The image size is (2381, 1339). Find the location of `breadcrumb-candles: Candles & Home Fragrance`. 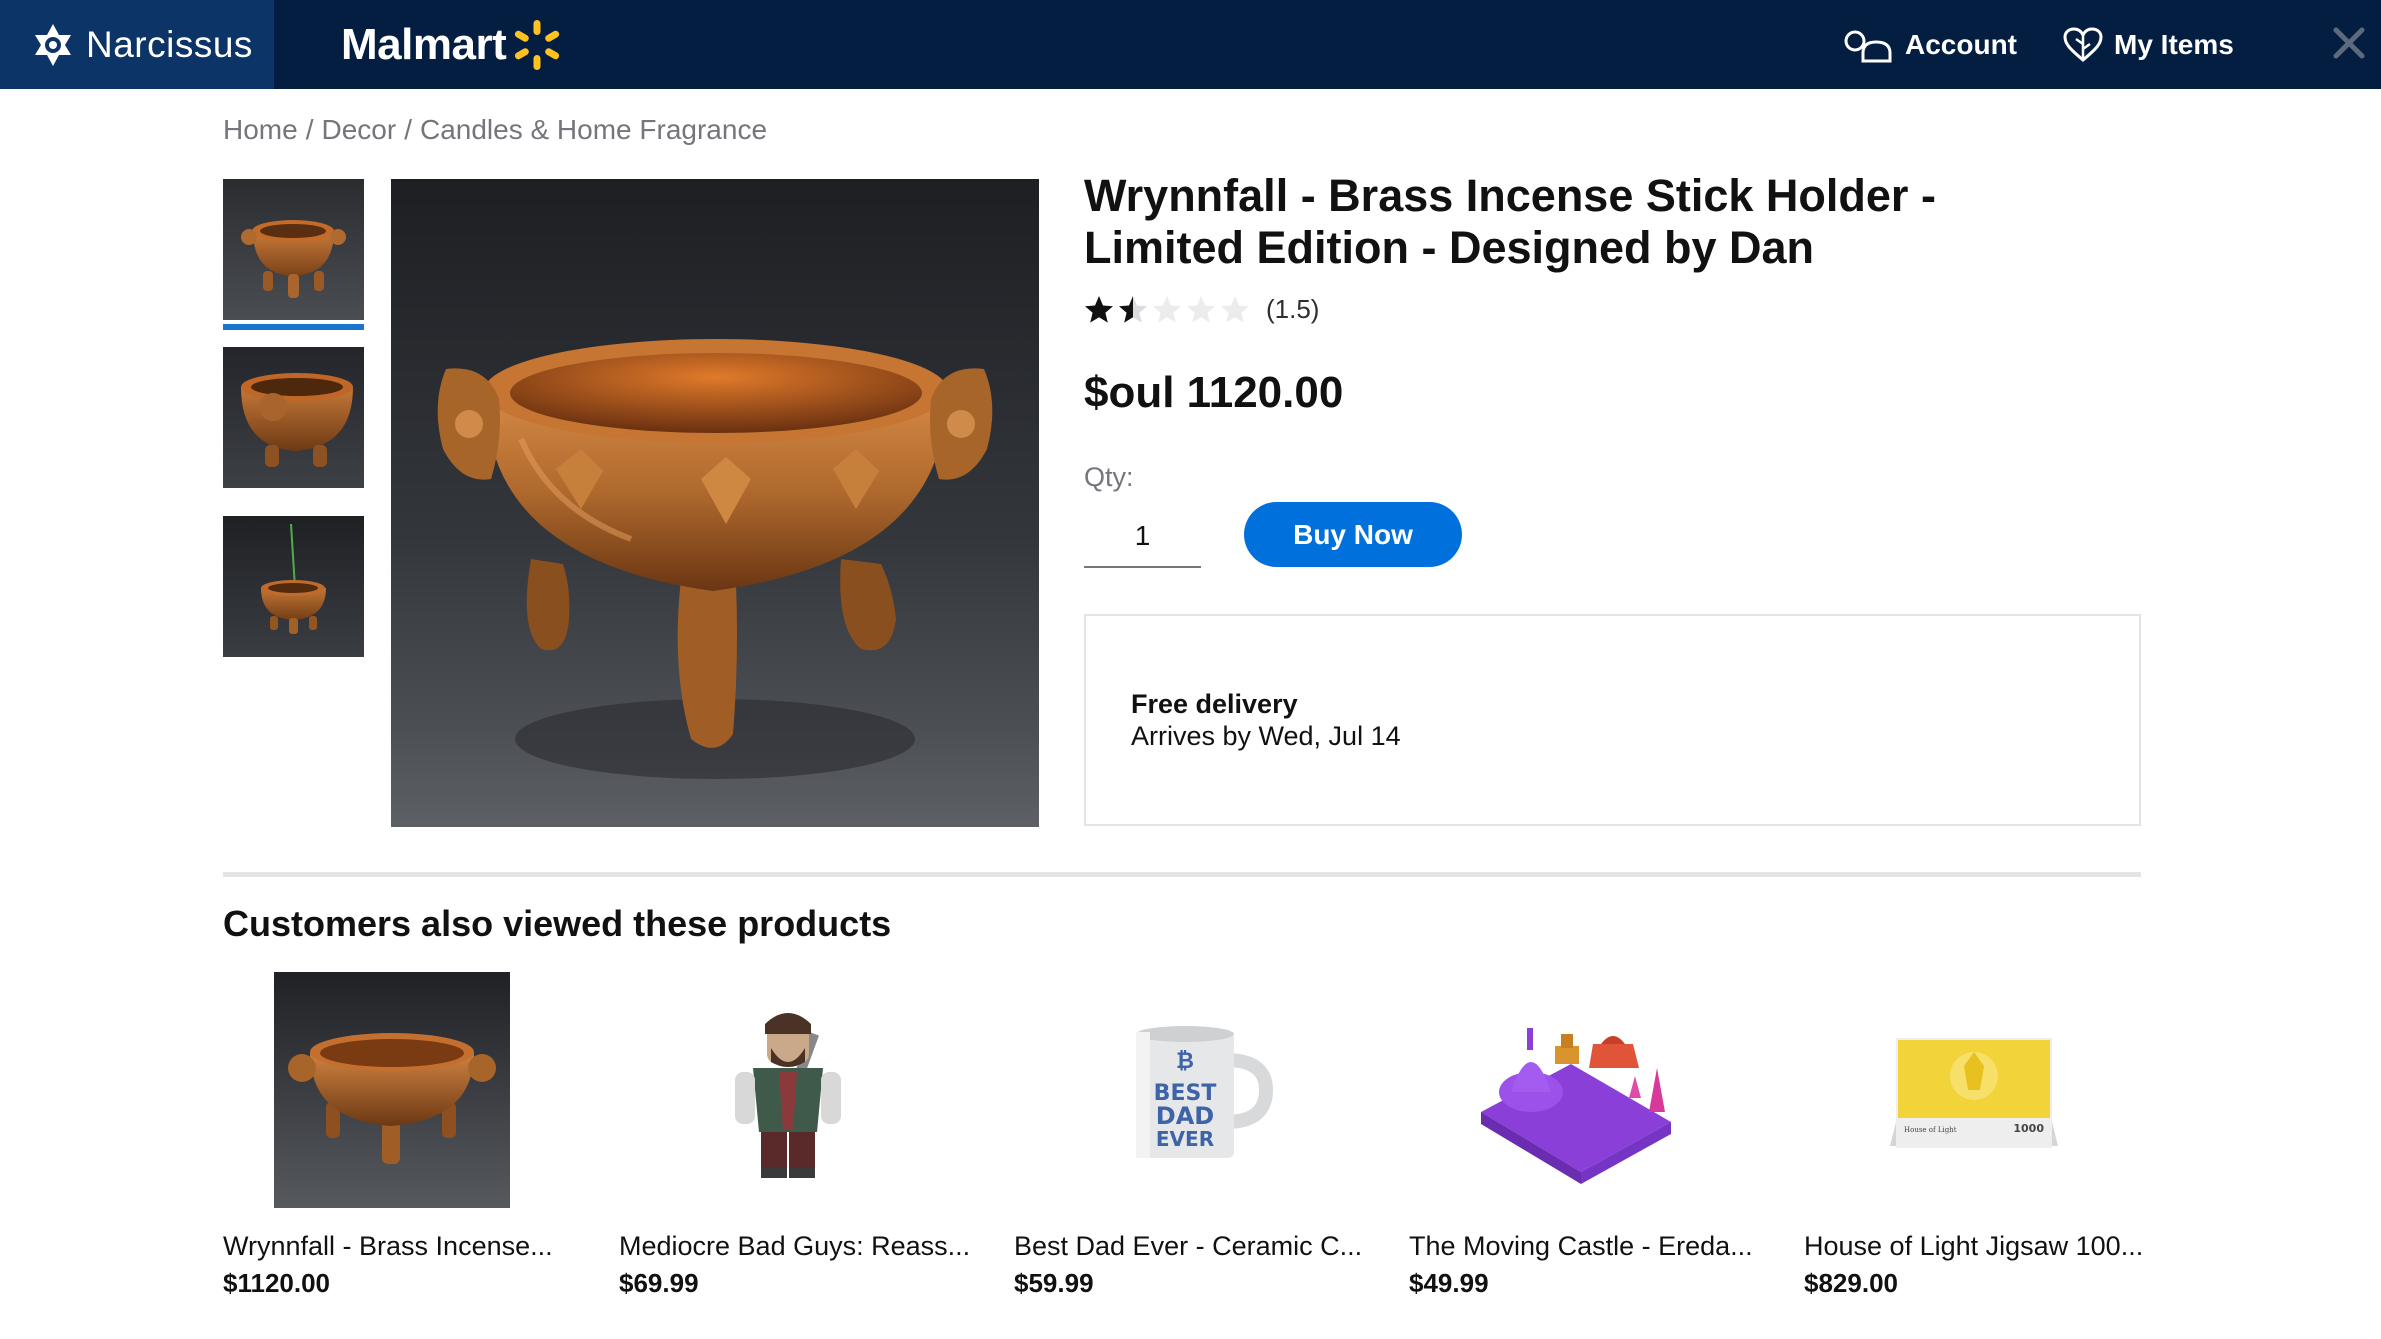

breadcrumb-candles: Candles & Home Fragrance is located at coordinates (593, 129).